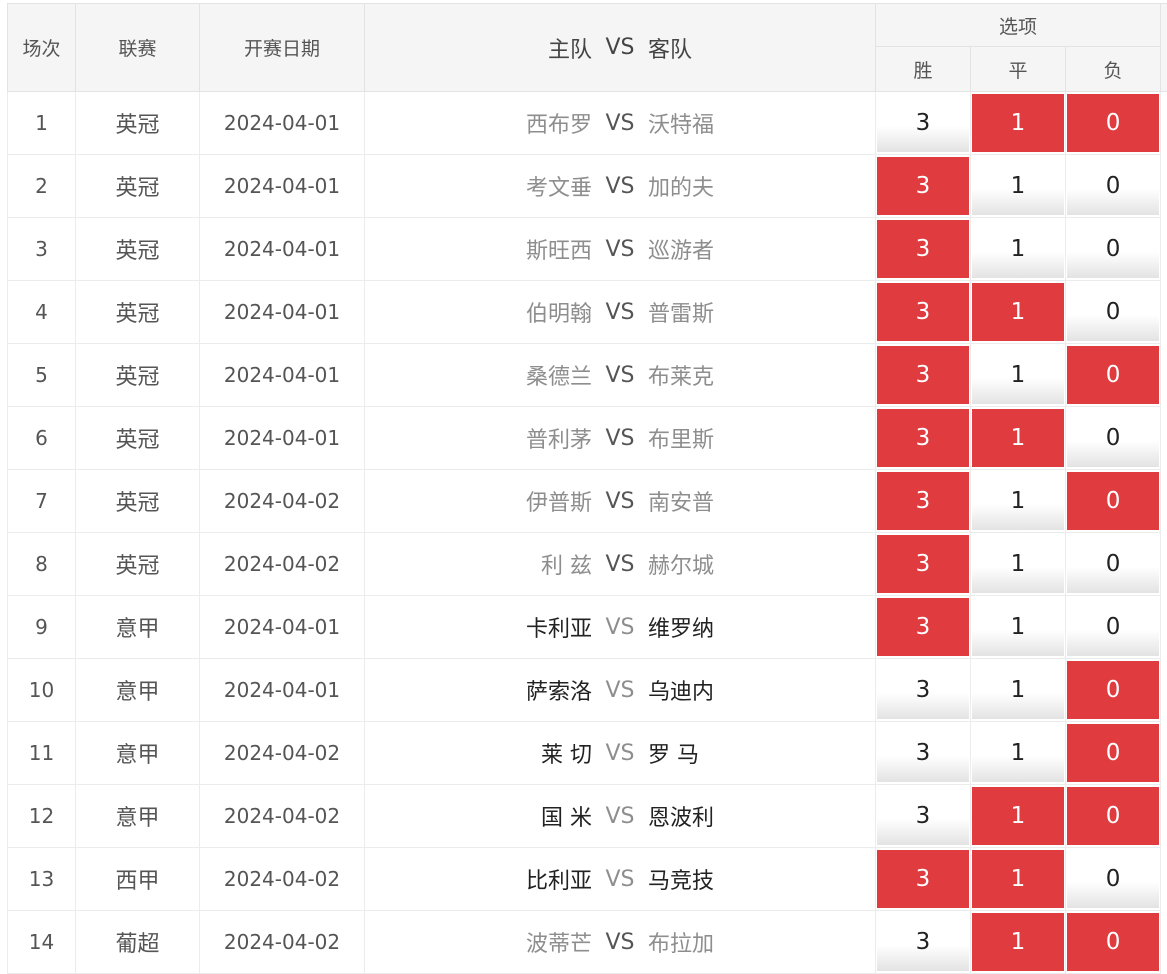 Image resolution: width=1167 pixels, height=974 pixels. Describe the element at coordinates (738, 627) in the screenshot. I see `away-team: 维罗纳` at that location.